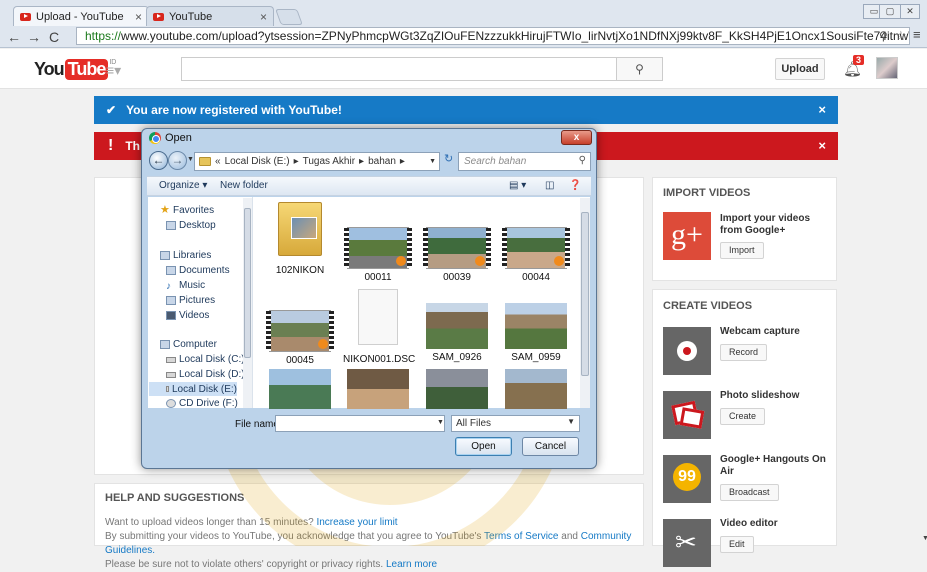 This screenshot has width=927, height=572. I want to click on view-options-icon: ▤ ▾, so click(517, 185).